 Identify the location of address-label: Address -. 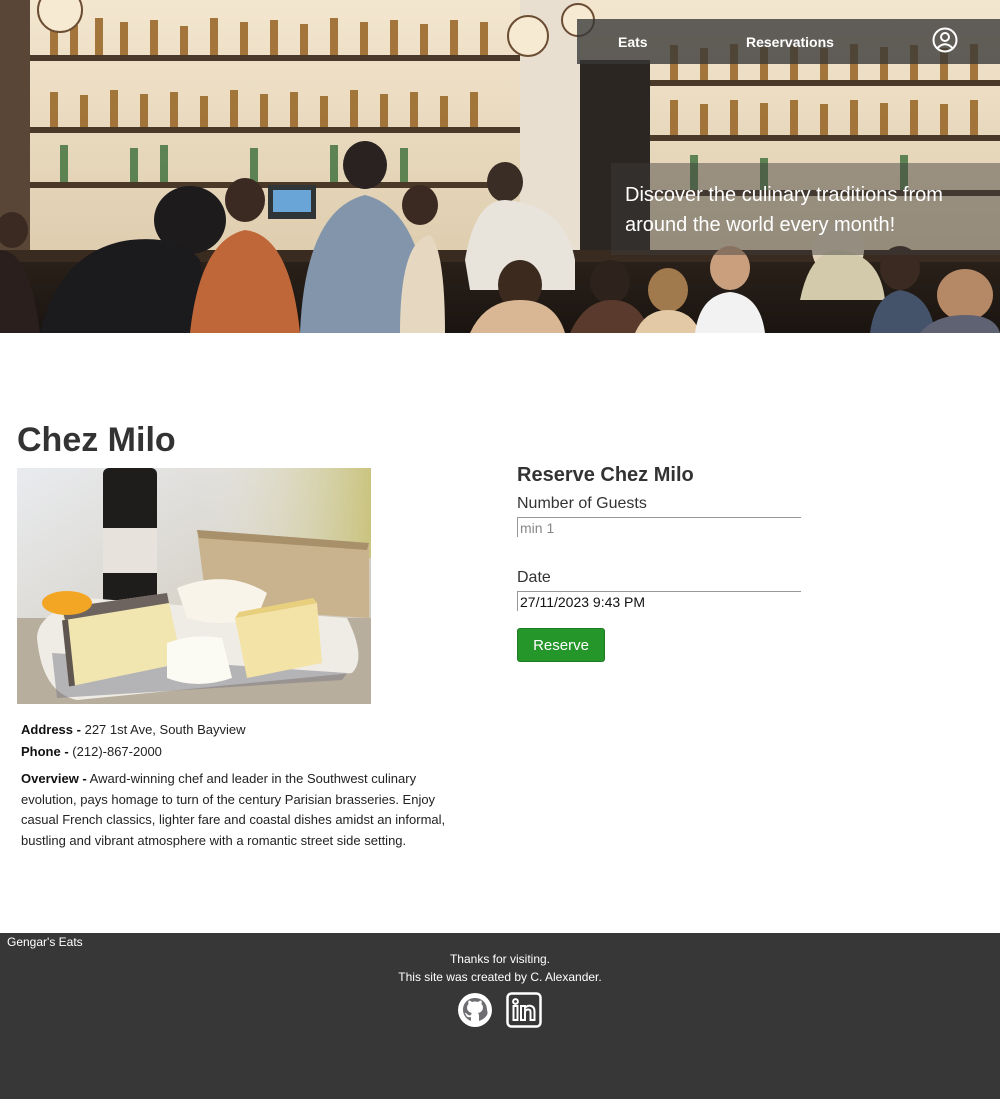
(51, 729).